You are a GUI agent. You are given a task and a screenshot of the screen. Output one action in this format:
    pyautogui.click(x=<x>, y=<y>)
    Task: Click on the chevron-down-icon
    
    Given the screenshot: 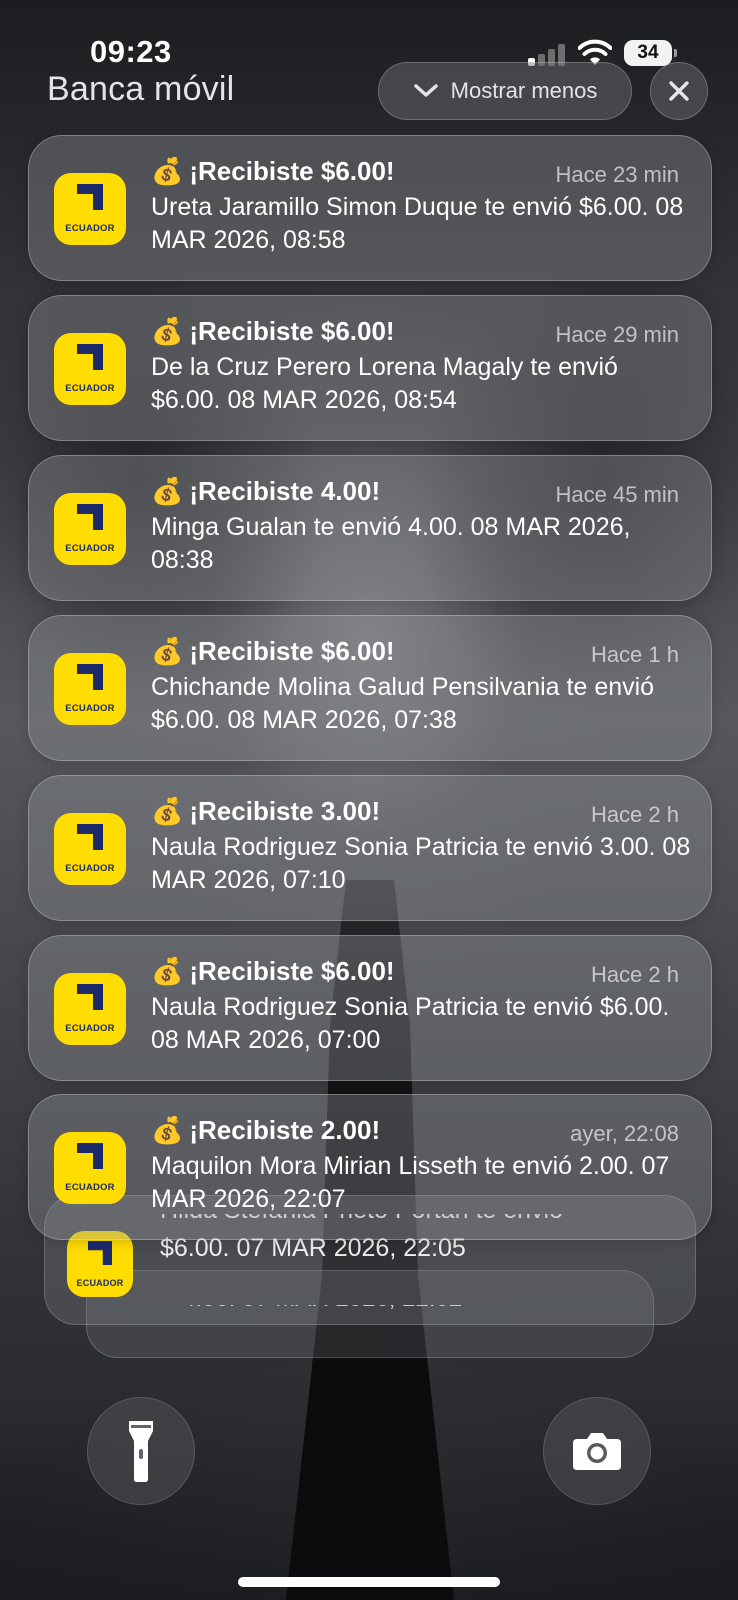 What is the action you would take?
    pyautogui.click(x=425, y=90)
    